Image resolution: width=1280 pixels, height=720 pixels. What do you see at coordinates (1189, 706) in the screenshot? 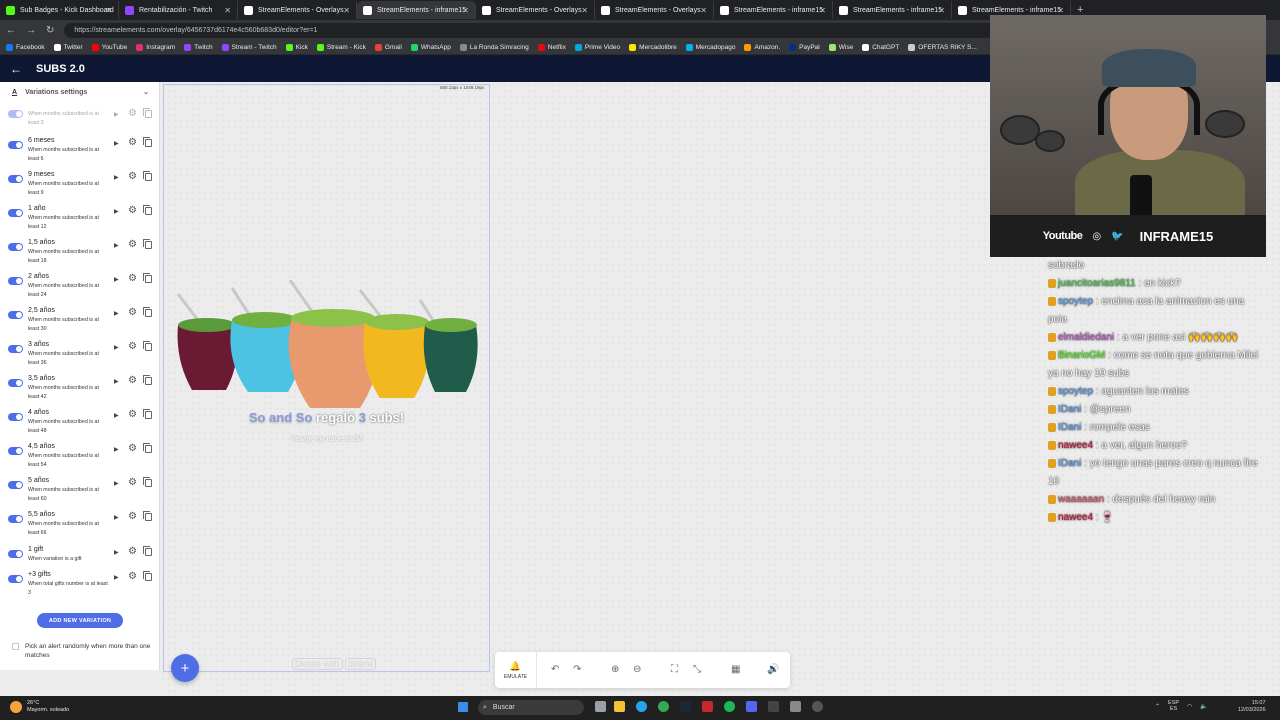
I see `wifi-icon: ◠` at bounding box center [1189, 706].